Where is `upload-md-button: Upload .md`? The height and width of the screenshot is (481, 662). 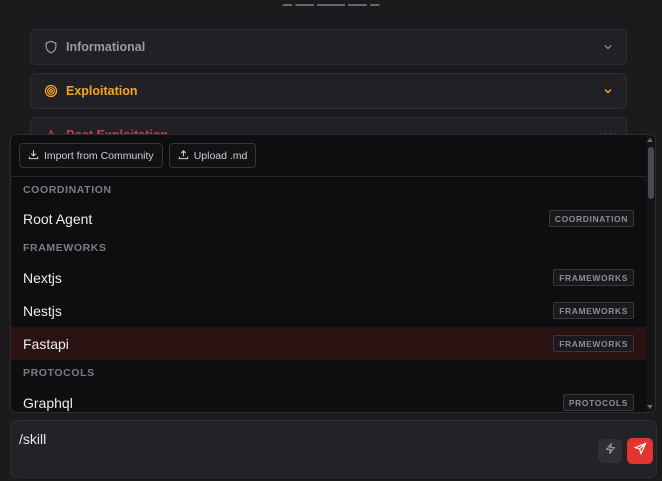
upload-md-button: Upload .md is located at coordinates (212, 155).